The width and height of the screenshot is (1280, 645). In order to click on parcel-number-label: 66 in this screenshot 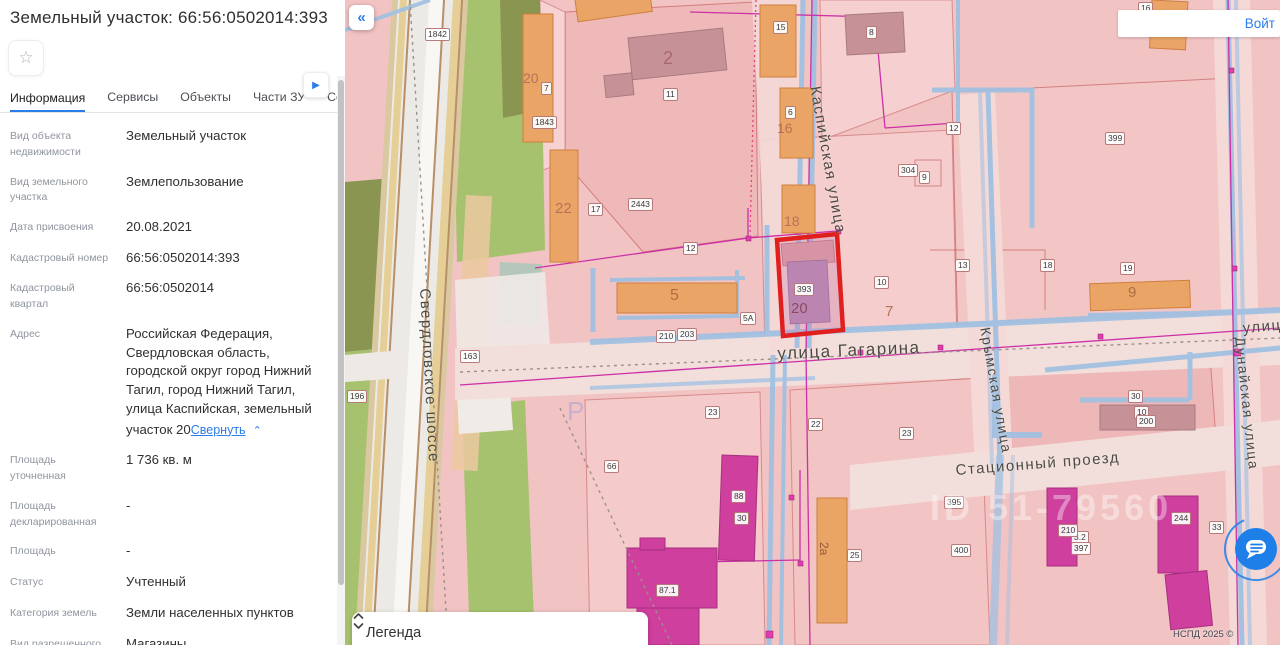, I will do `click(612, 466)`.